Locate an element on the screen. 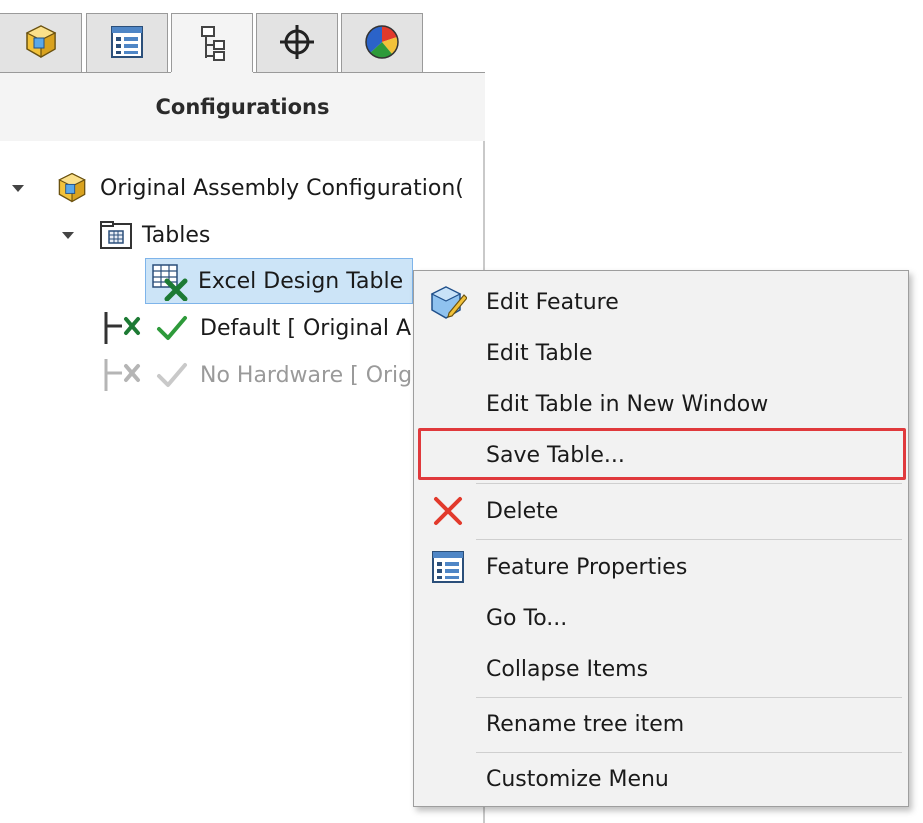  delete-x-icon is located at coordinates (448, 511).